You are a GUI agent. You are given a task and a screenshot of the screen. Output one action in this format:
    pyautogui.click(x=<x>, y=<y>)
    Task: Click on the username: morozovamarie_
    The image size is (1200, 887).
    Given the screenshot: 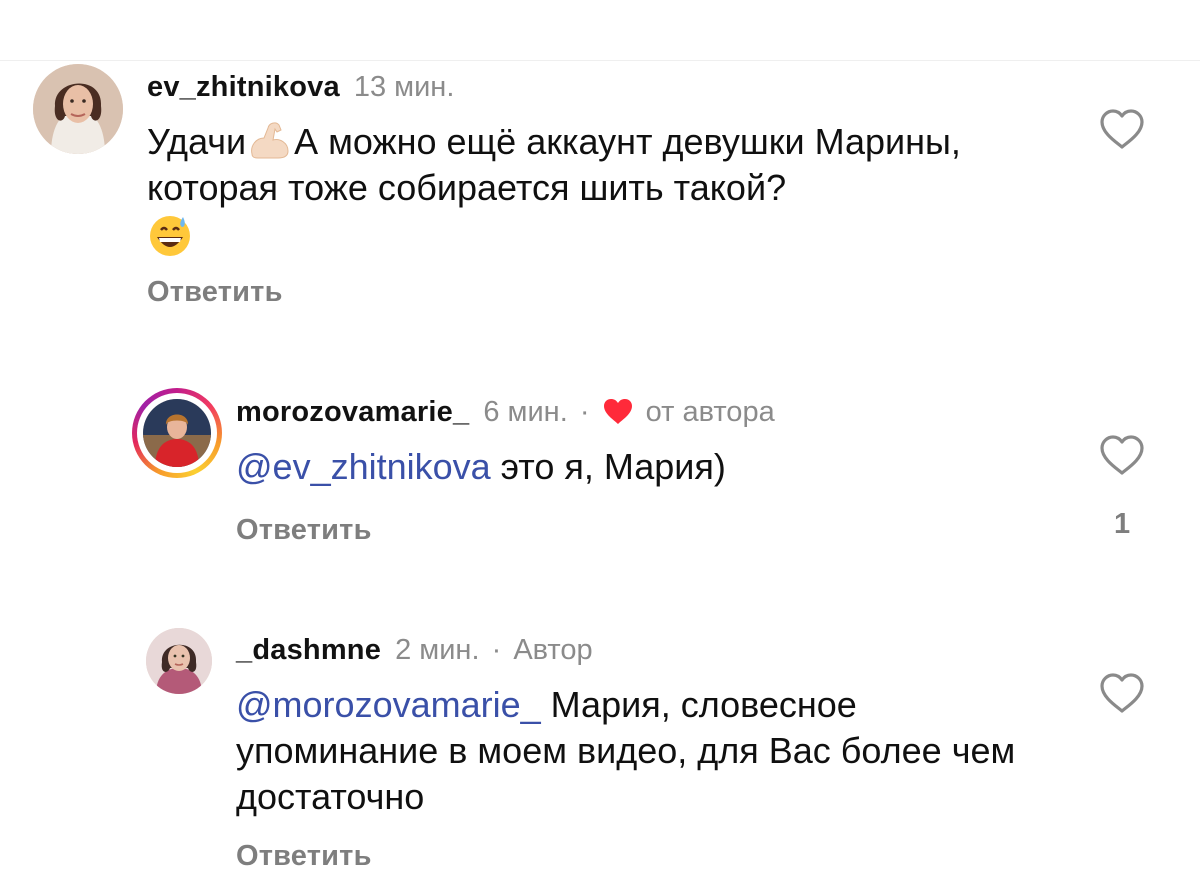 What is the action you would take?
    pyautogui.click(x=352, y=412)
    